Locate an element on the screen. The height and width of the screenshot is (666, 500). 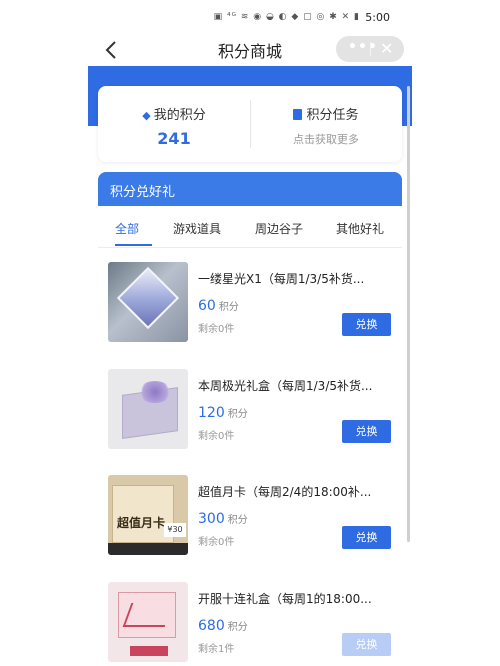
task-book-icon is located at coordinates (298, 114).